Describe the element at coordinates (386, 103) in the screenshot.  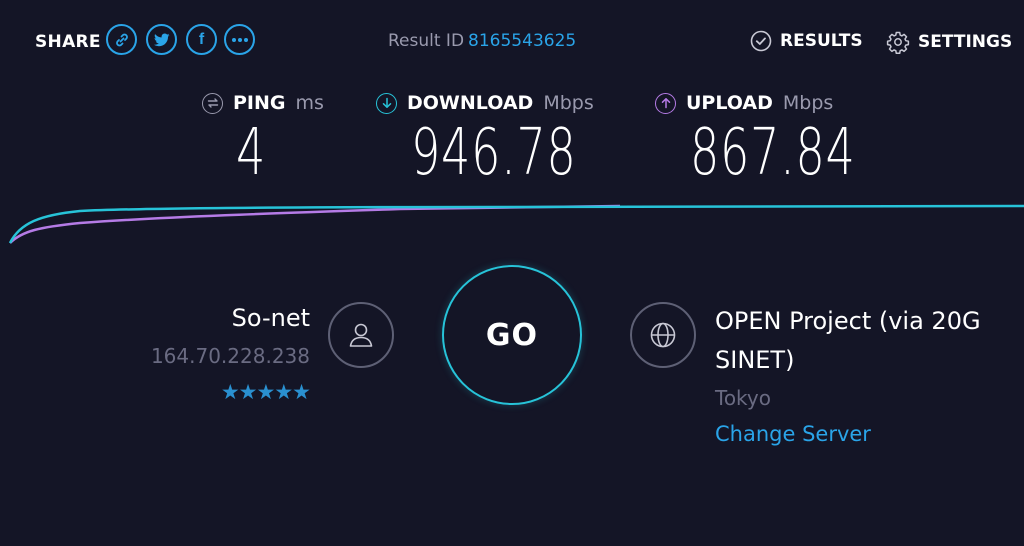
I see `download-arrow-icon` at that location.